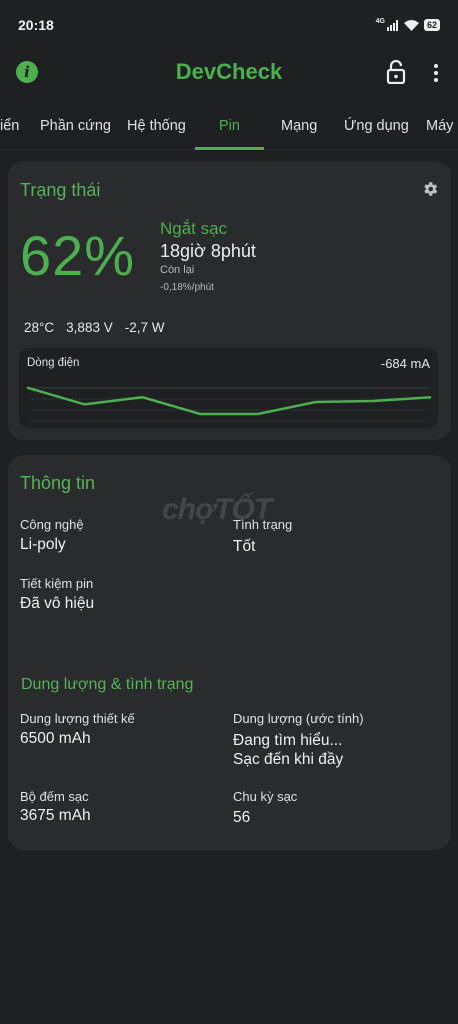 The image size is (458, 1024). Describe the element at coordinates (229, 73) in the screenshot. I see `app-bar: i DevCheck` at that location.